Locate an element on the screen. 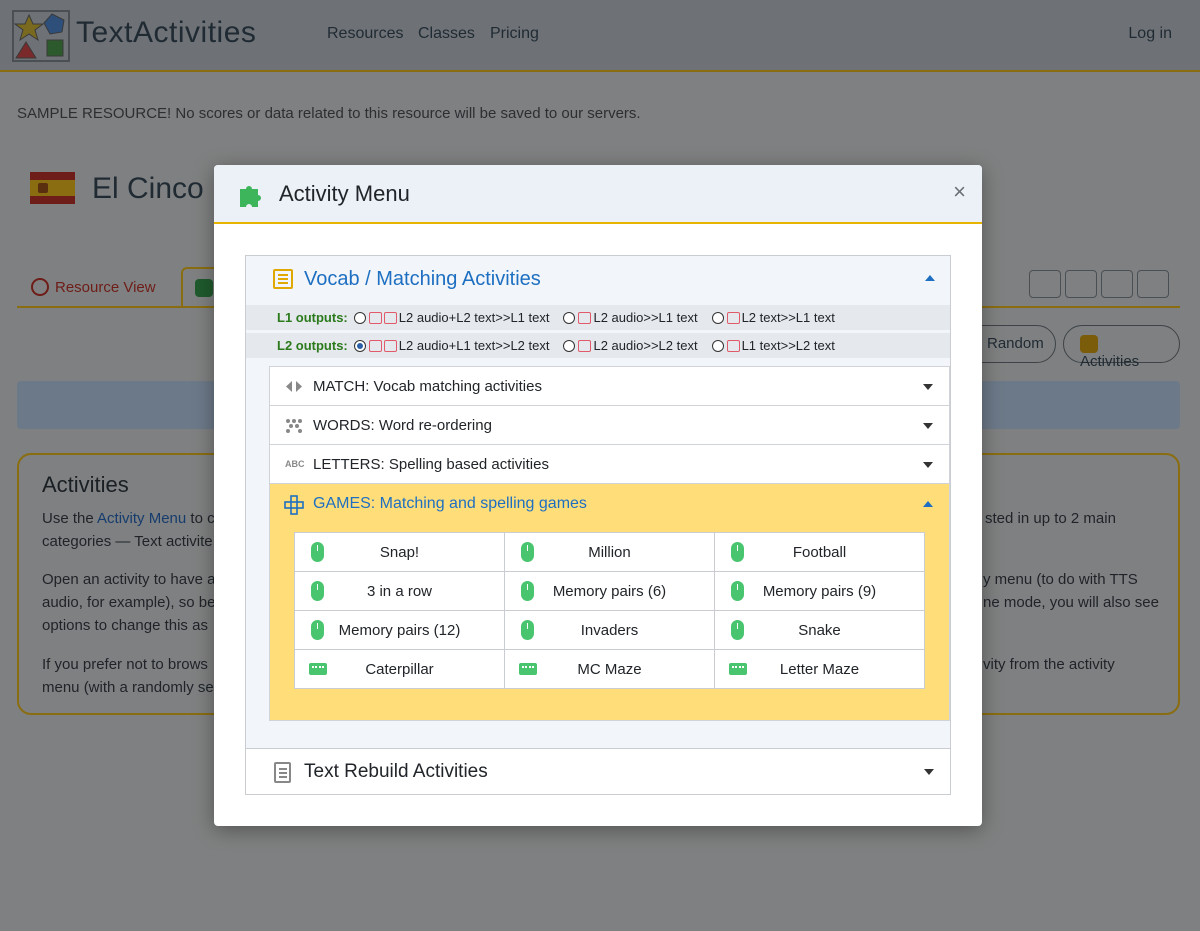 The height and width of the screenshot is (931, 1200). share-icon is located at coordinates (1153, 284).